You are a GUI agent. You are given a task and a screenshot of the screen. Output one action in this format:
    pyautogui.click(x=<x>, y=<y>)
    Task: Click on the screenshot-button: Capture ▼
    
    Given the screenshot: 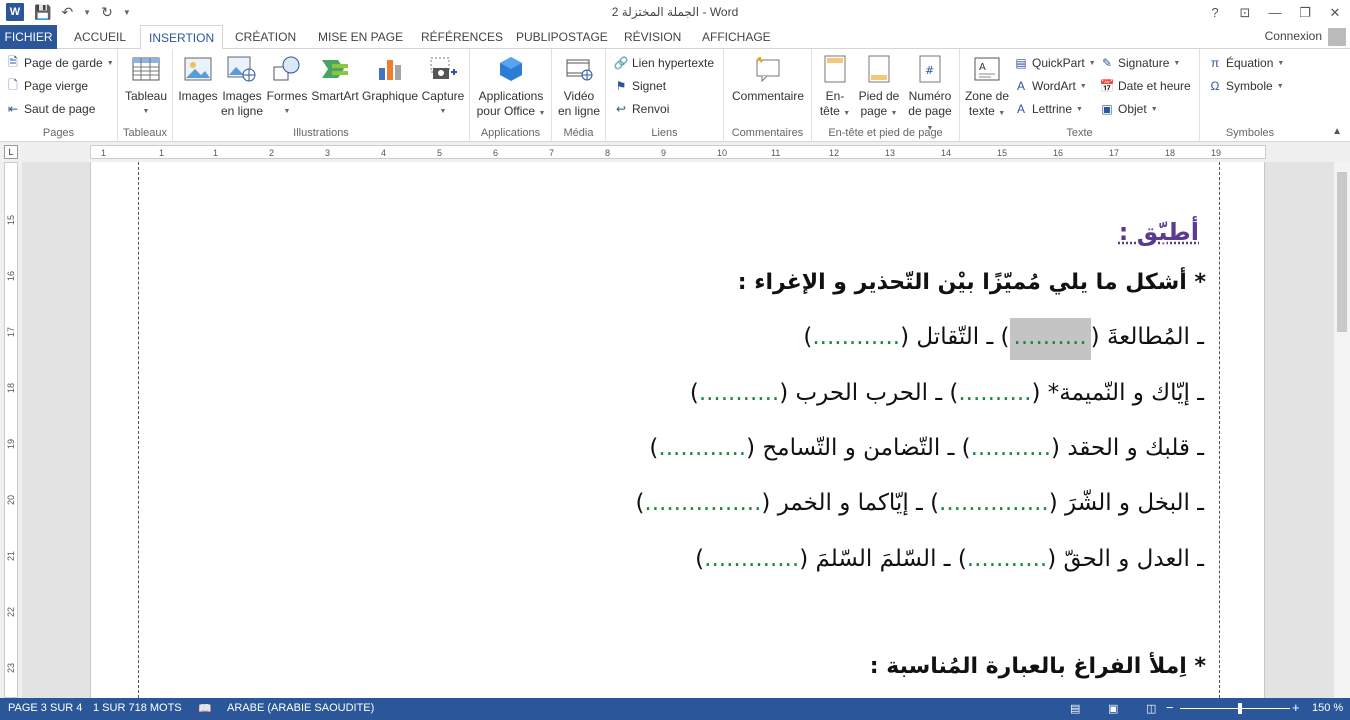 What is the action you would take?
    pyautogui.click(x=443, y=86)
    